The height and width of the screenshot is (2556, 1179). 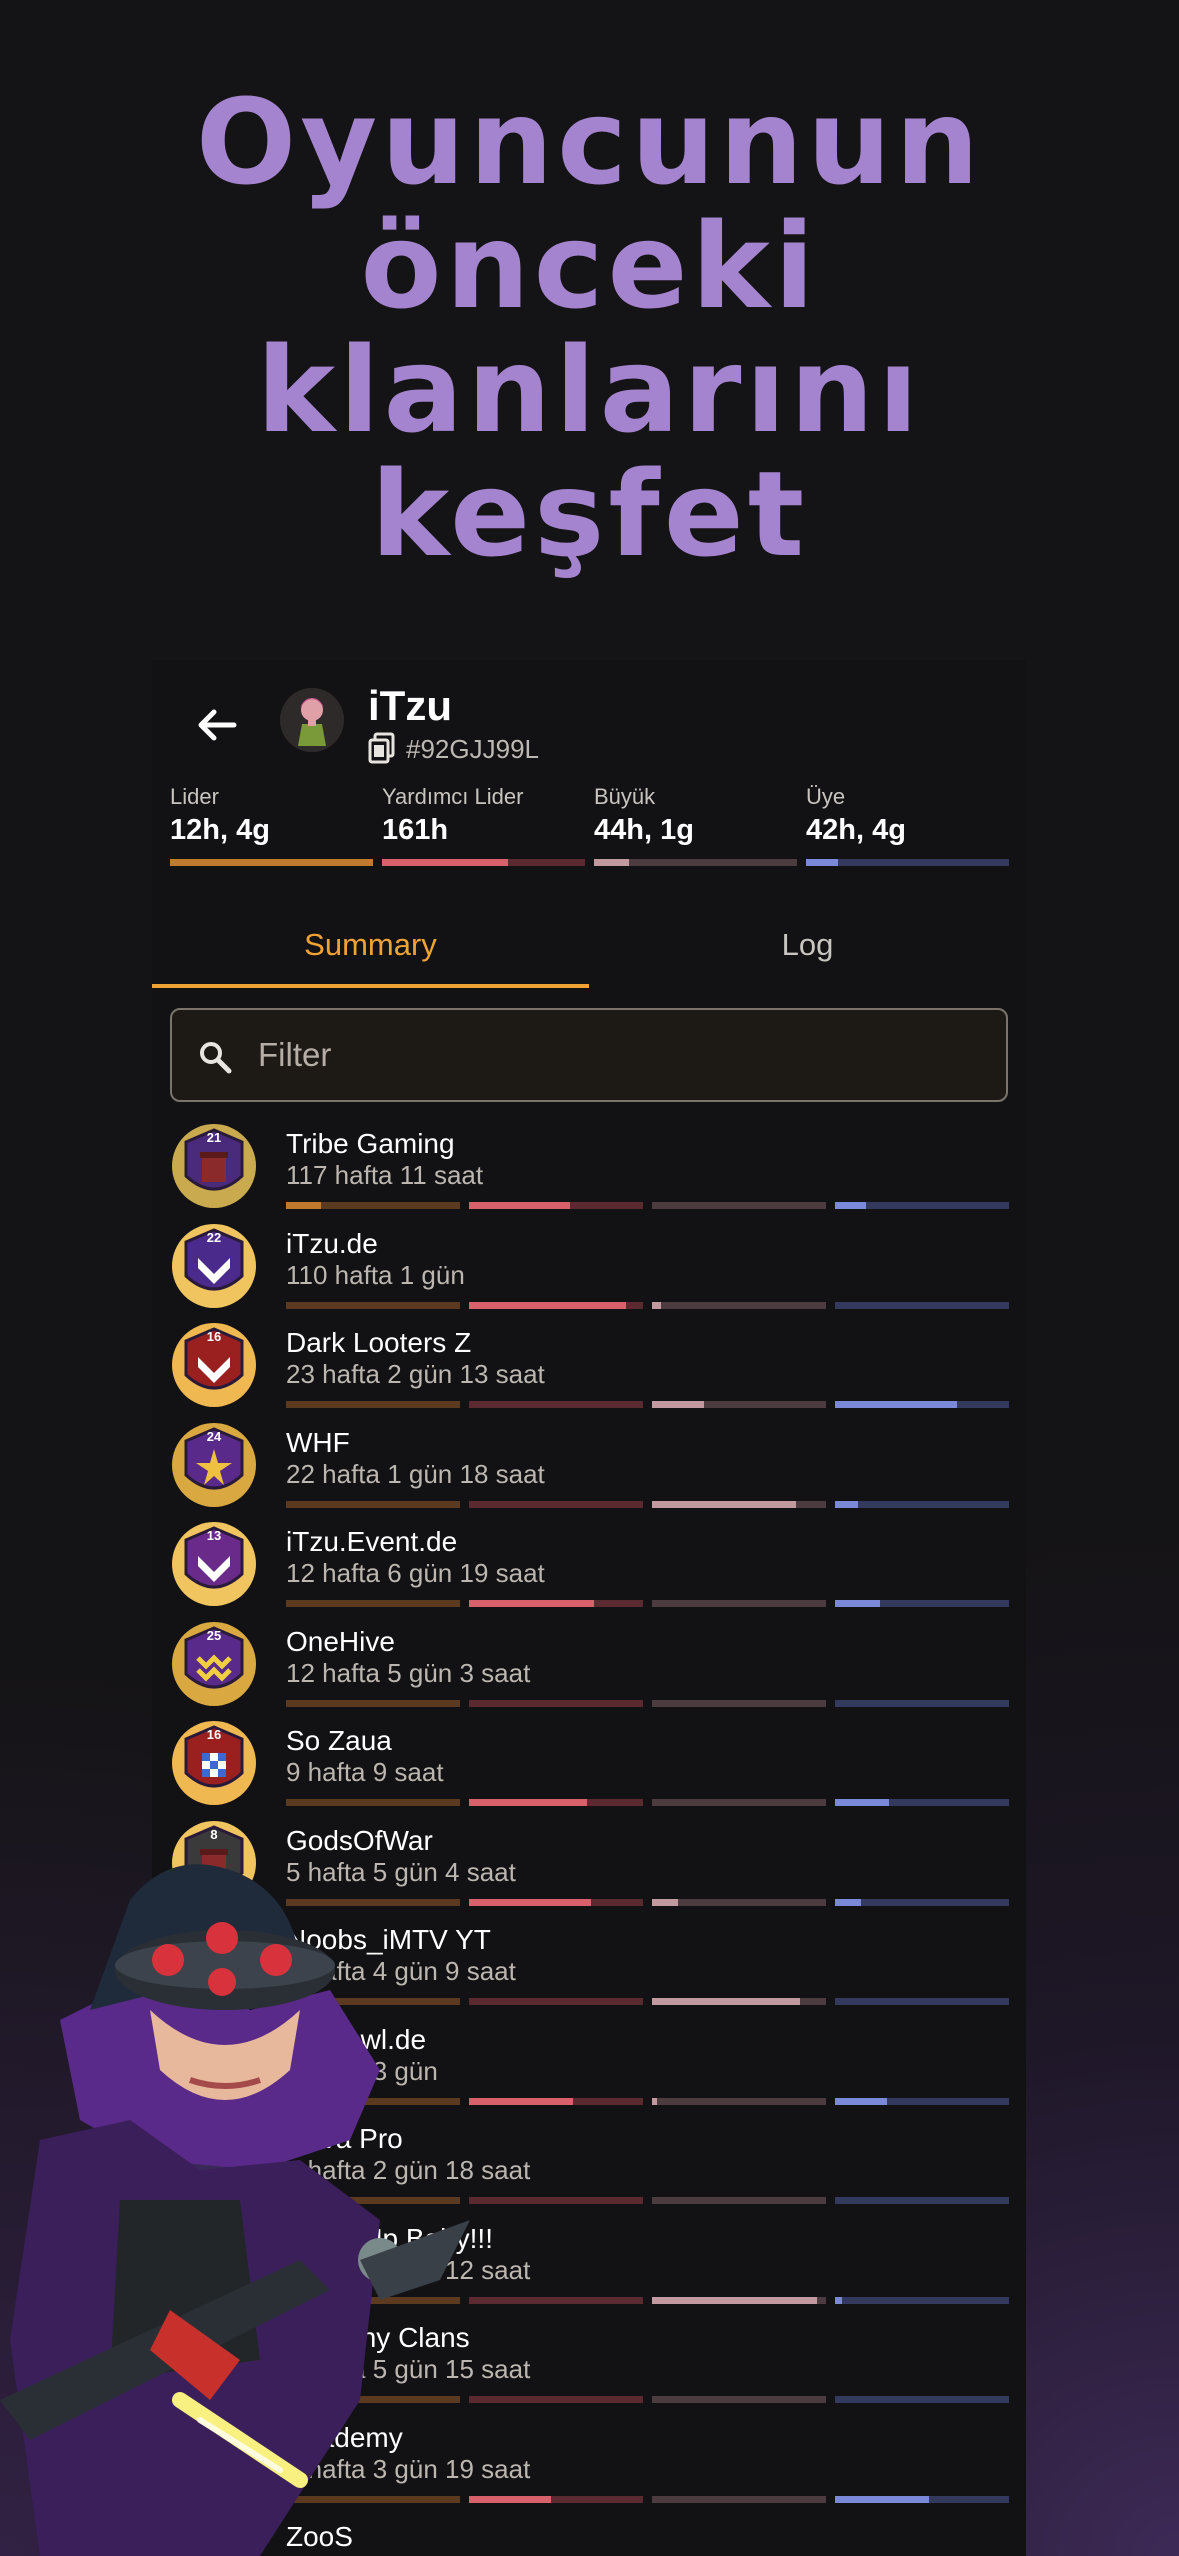 I want to click on role-value: 161h, so click(x=415, y=830).